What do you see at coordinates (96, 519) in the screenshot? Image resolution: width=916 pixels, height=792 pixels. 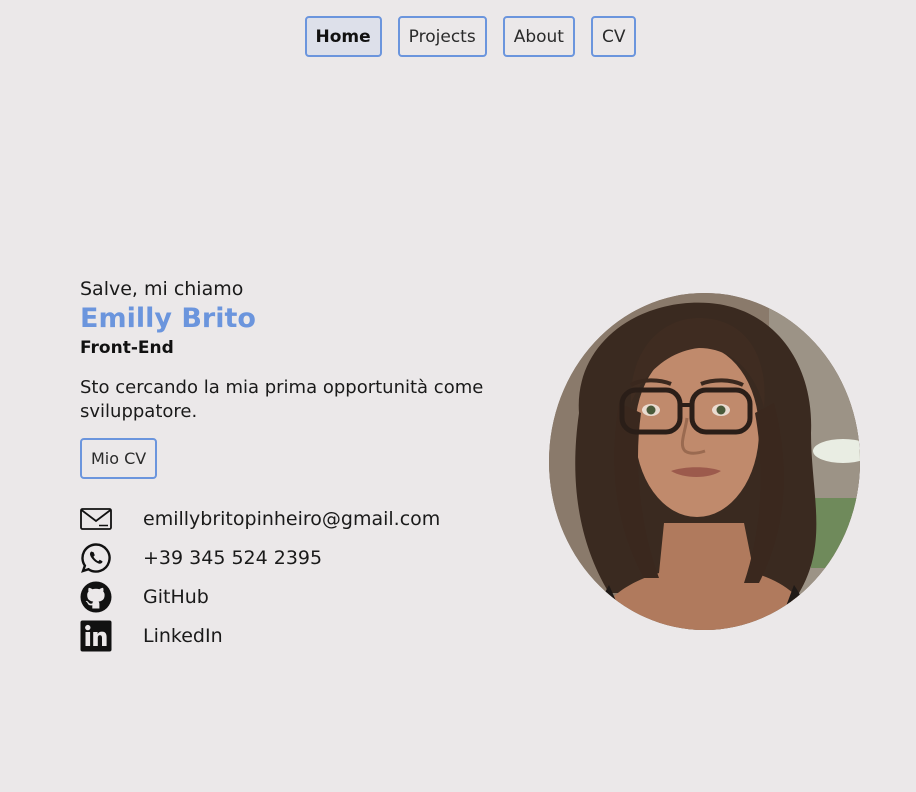 I see `mail-icon` at bounding box center [96, 519].